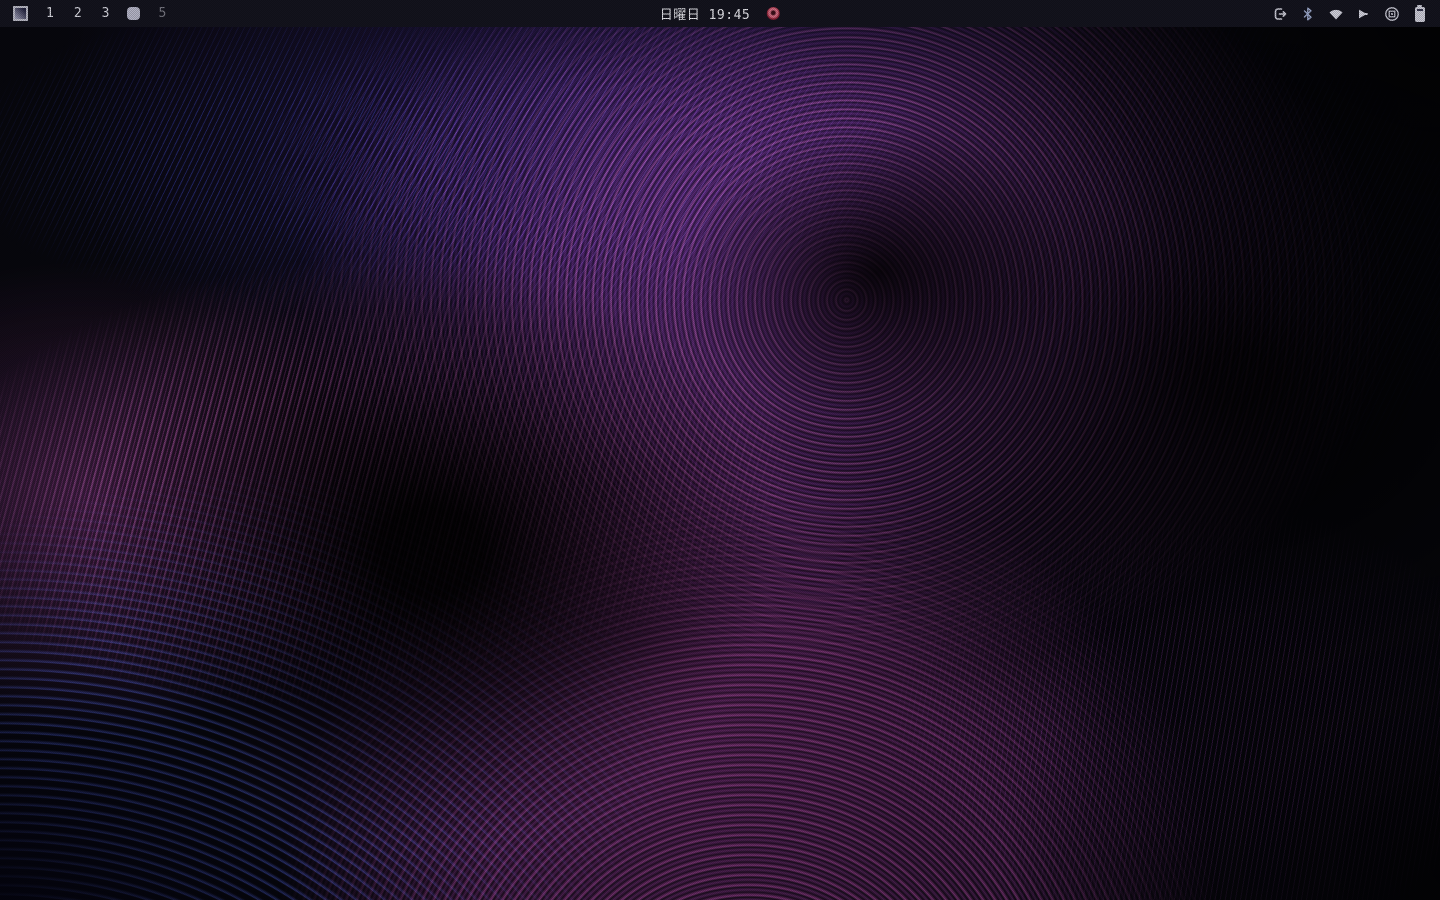 The image size is (1440, 900). What do you see at coordinates (1419, 9) in the screenshot?
I see `battery-level` at bounding box center [1419, 9].